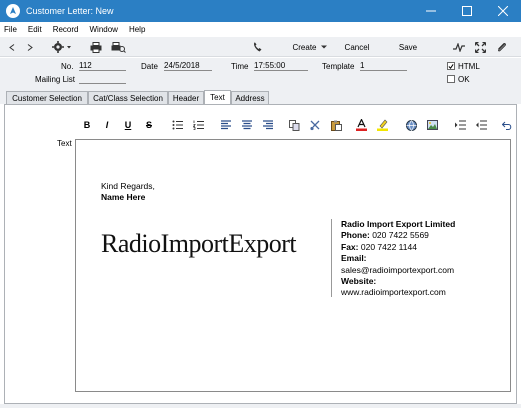  What do you see at coordinates (250, 97) in the screenshot?
I see `tab-address: Address` at bounding box center [250, 97].